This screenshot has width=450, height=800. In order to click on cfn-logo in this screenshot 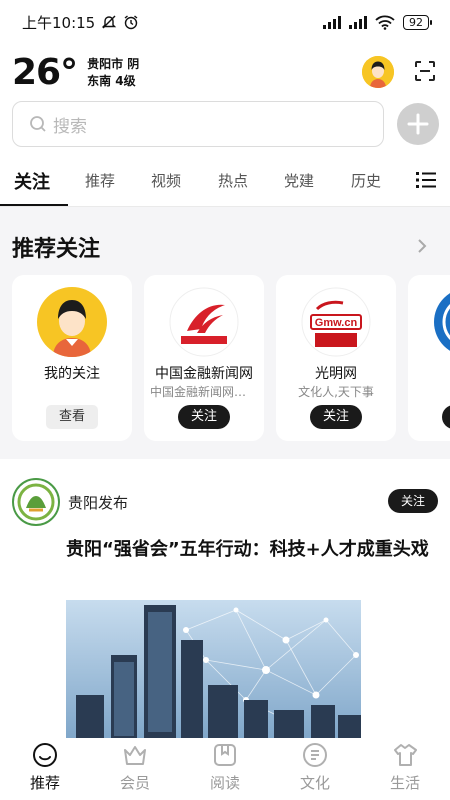, I will do `click(204, 322)`.